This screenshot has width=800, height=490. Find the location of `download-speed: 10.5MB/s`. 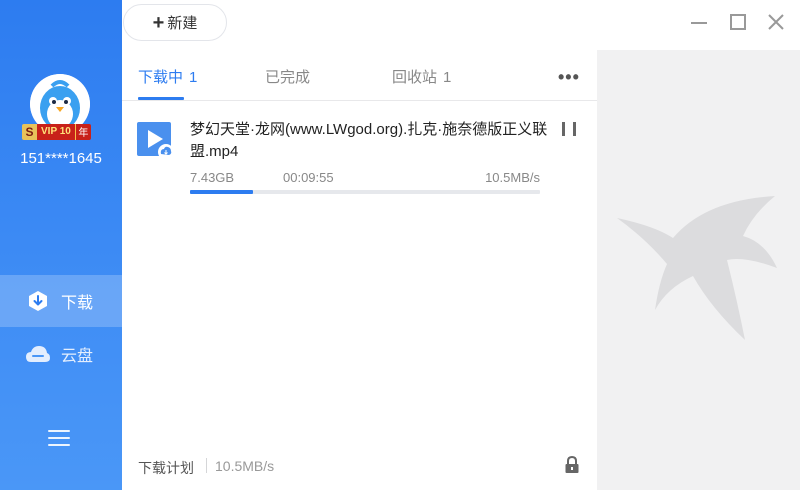

download-speed: 10.5MB/s is located at coordinates (512, 177).